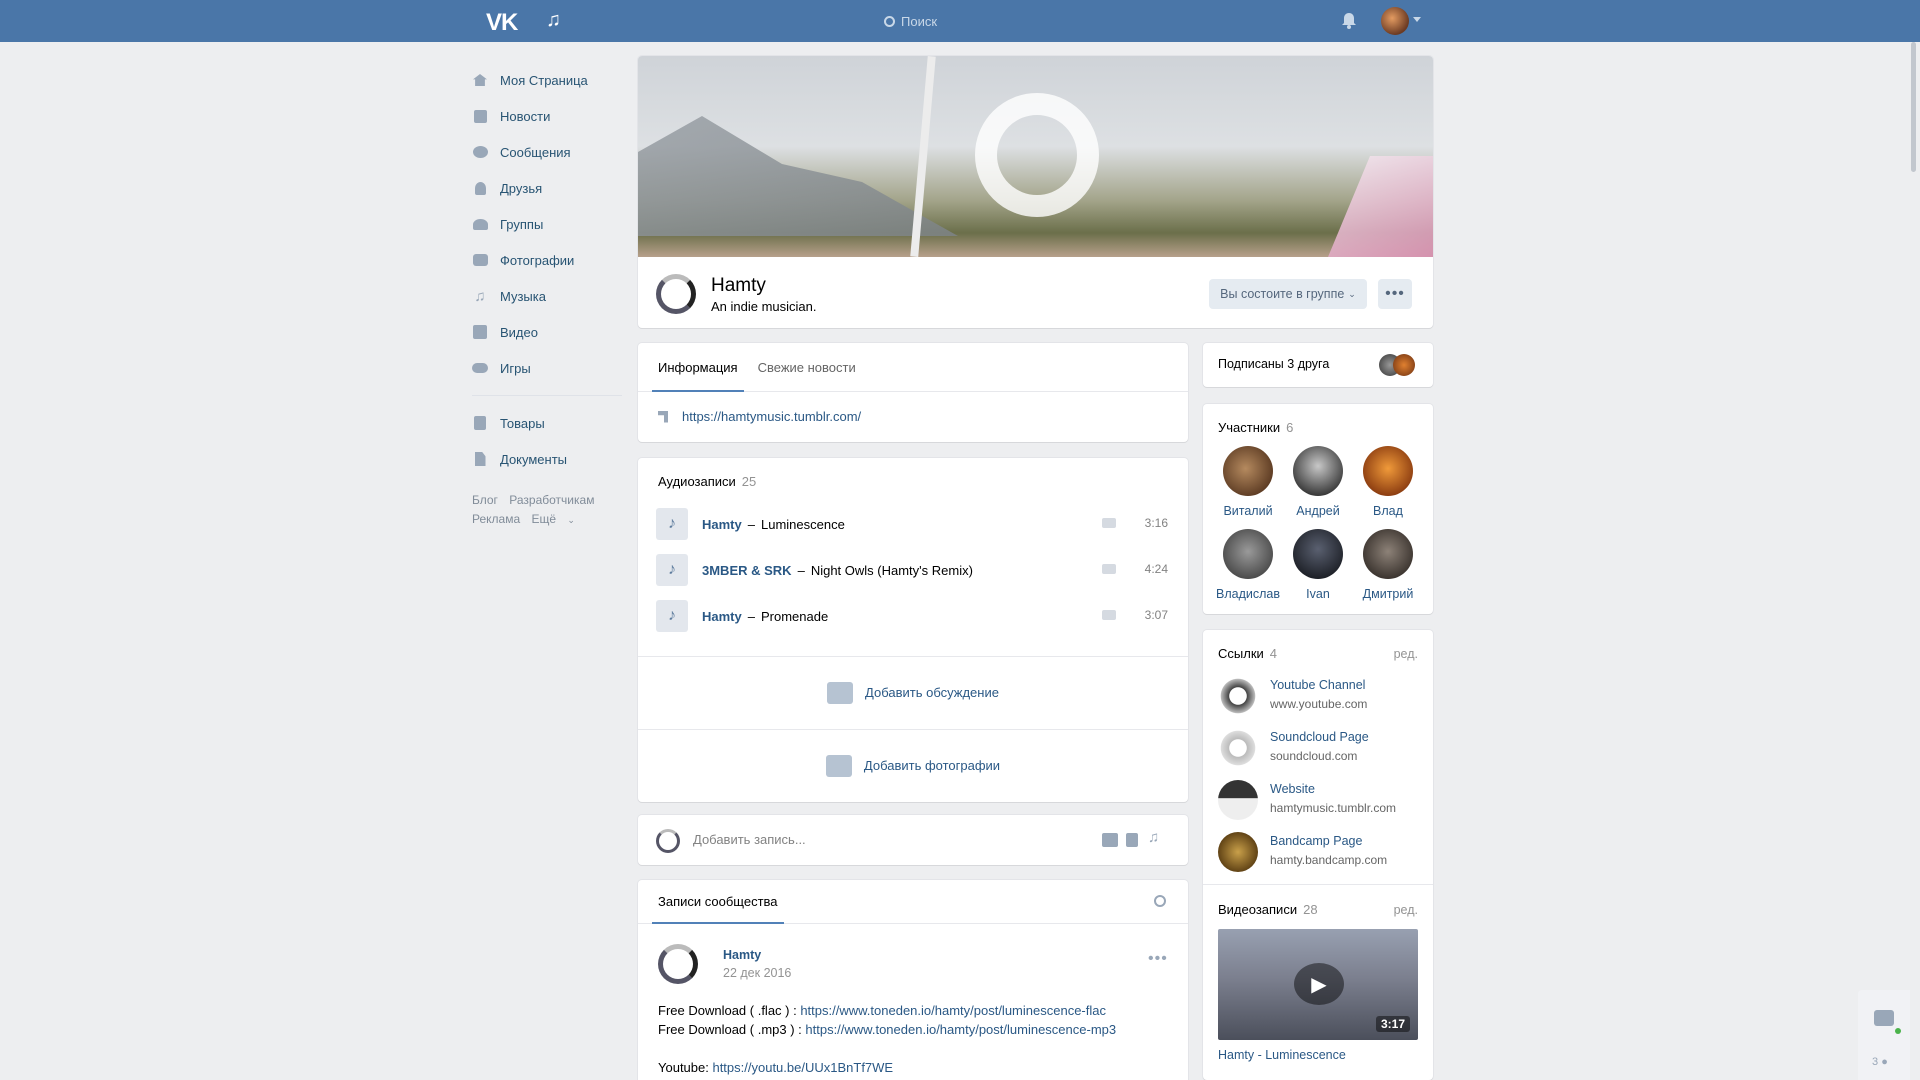 The height and width of the screenshot is (1080, 1920). I want to click on sidebar-item-music: ♫ Музыка, so click(547, 296).